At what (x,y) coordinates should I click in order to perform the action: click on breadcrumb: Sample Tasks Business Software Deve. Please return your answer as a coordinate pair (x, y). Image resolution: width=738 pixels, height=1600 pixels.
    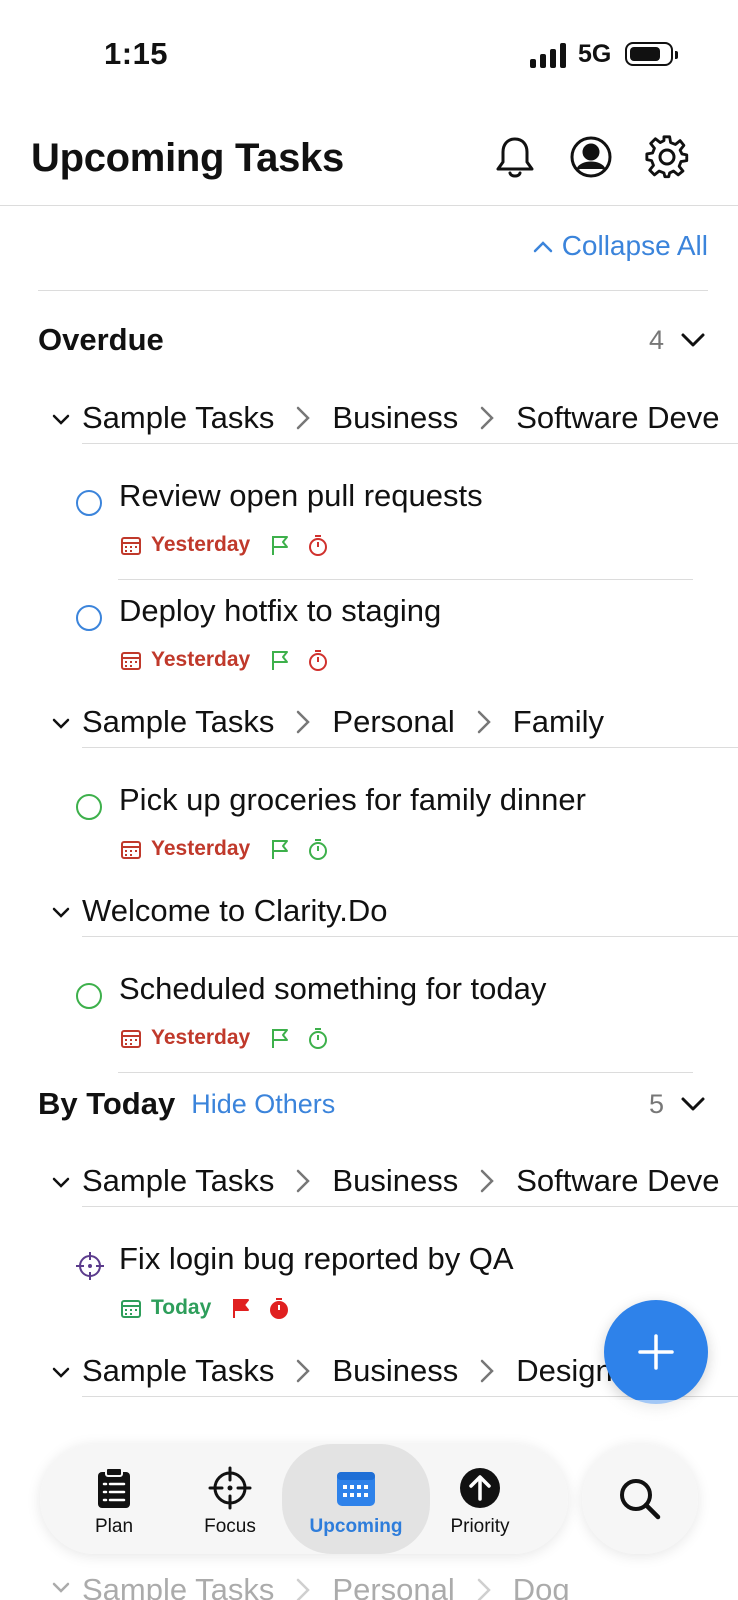
    Looking at the image, I should click on (410, 418).